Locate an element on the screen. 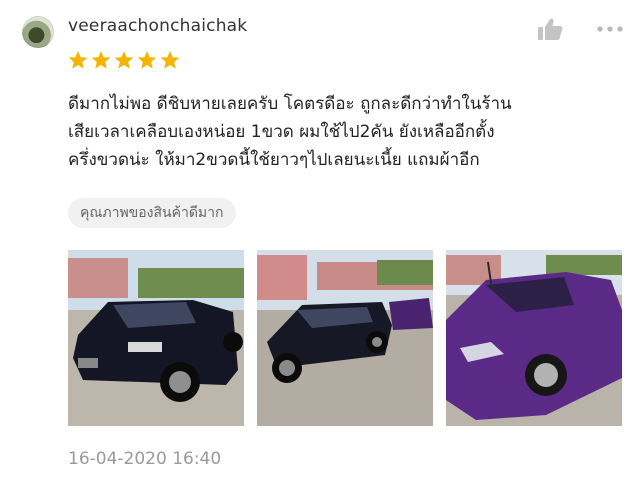  review-timestamp: 16-04-2020 16:40 is located at coordinates (145, 459).